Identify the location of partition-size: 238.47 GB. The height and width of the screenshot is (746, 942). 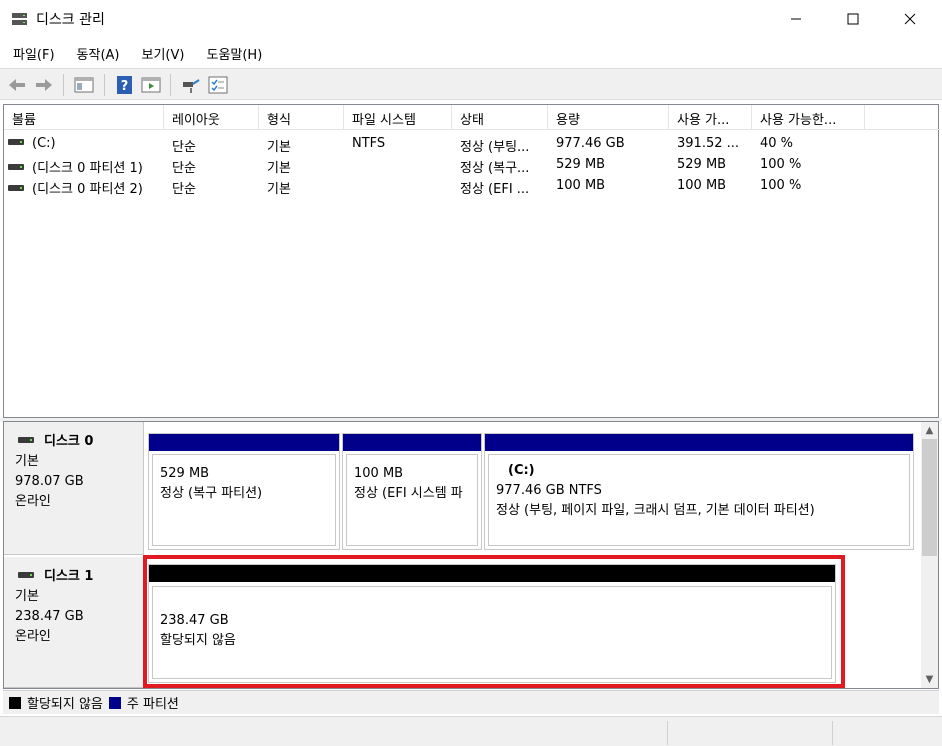
(194, 620).